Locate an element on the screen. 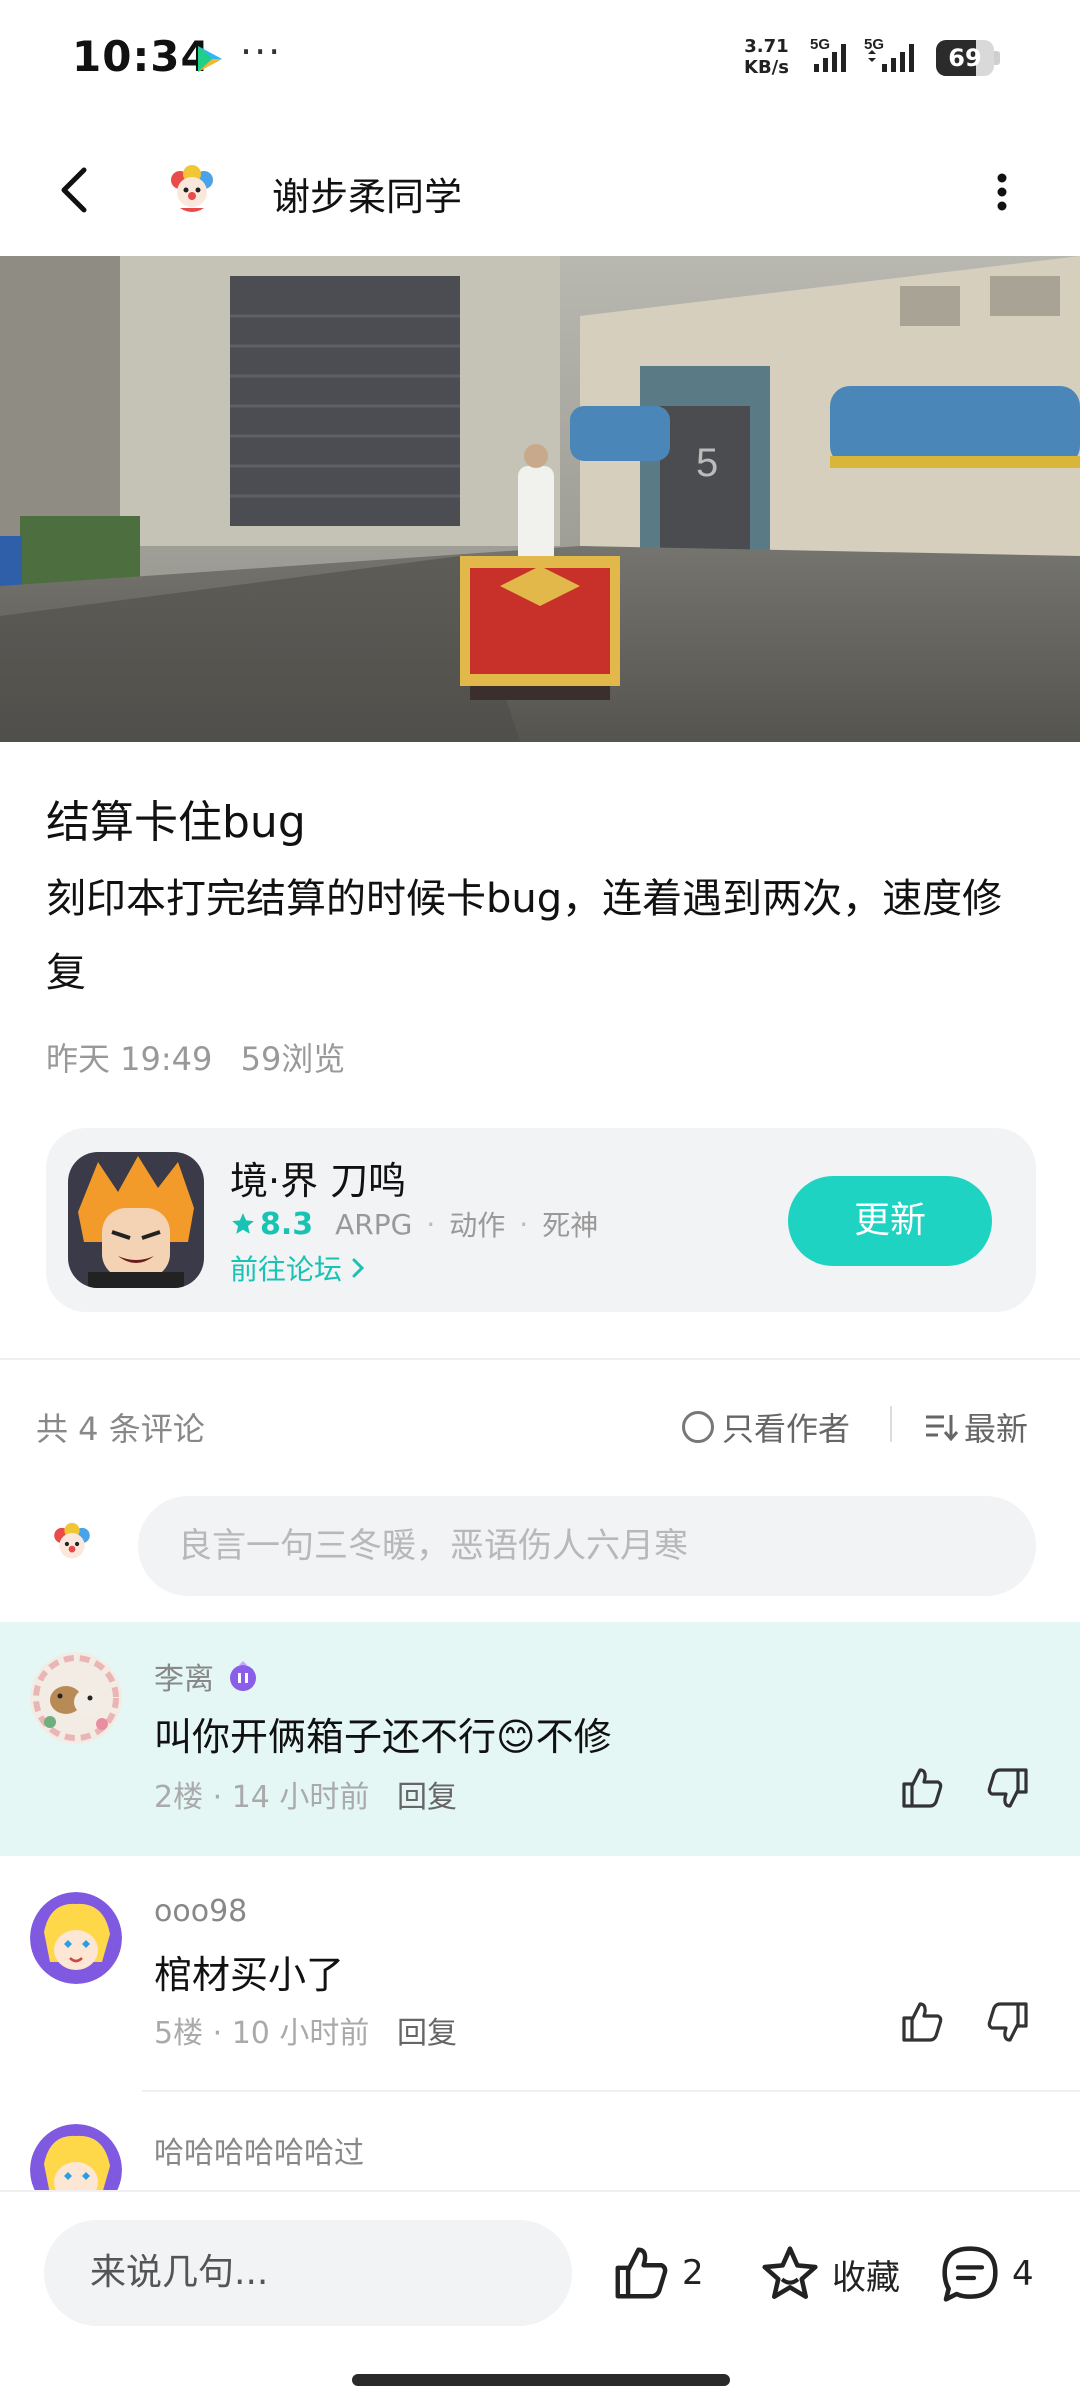 This screenshot has height=2400, width=1080. comment-meta: 5楼 · 10 小时前 回复 is located at coordinates (305, 2030).